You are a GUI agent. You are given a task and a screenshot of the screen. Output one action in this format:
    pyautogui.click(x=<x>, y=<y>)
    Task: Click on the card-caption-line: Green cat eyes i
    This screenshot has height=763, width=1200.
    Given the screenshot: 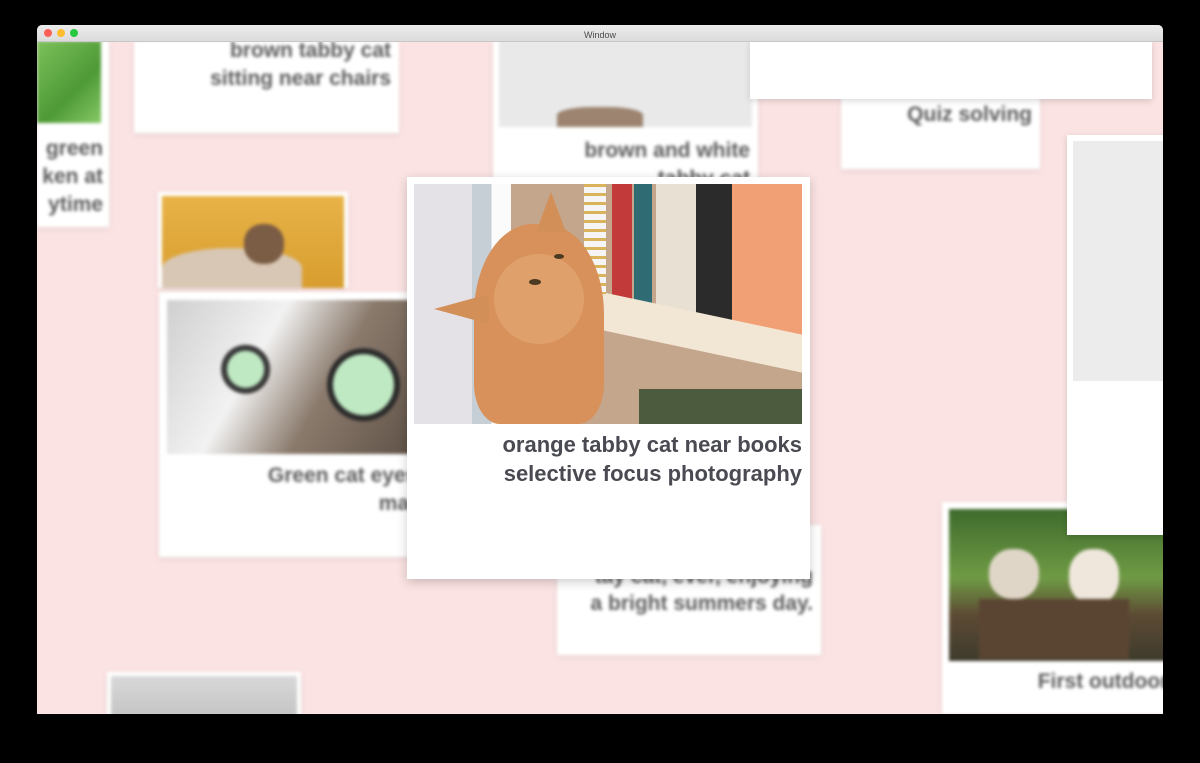 What is the action you would take?
    pyautogui.click(x=348, y=475)
    